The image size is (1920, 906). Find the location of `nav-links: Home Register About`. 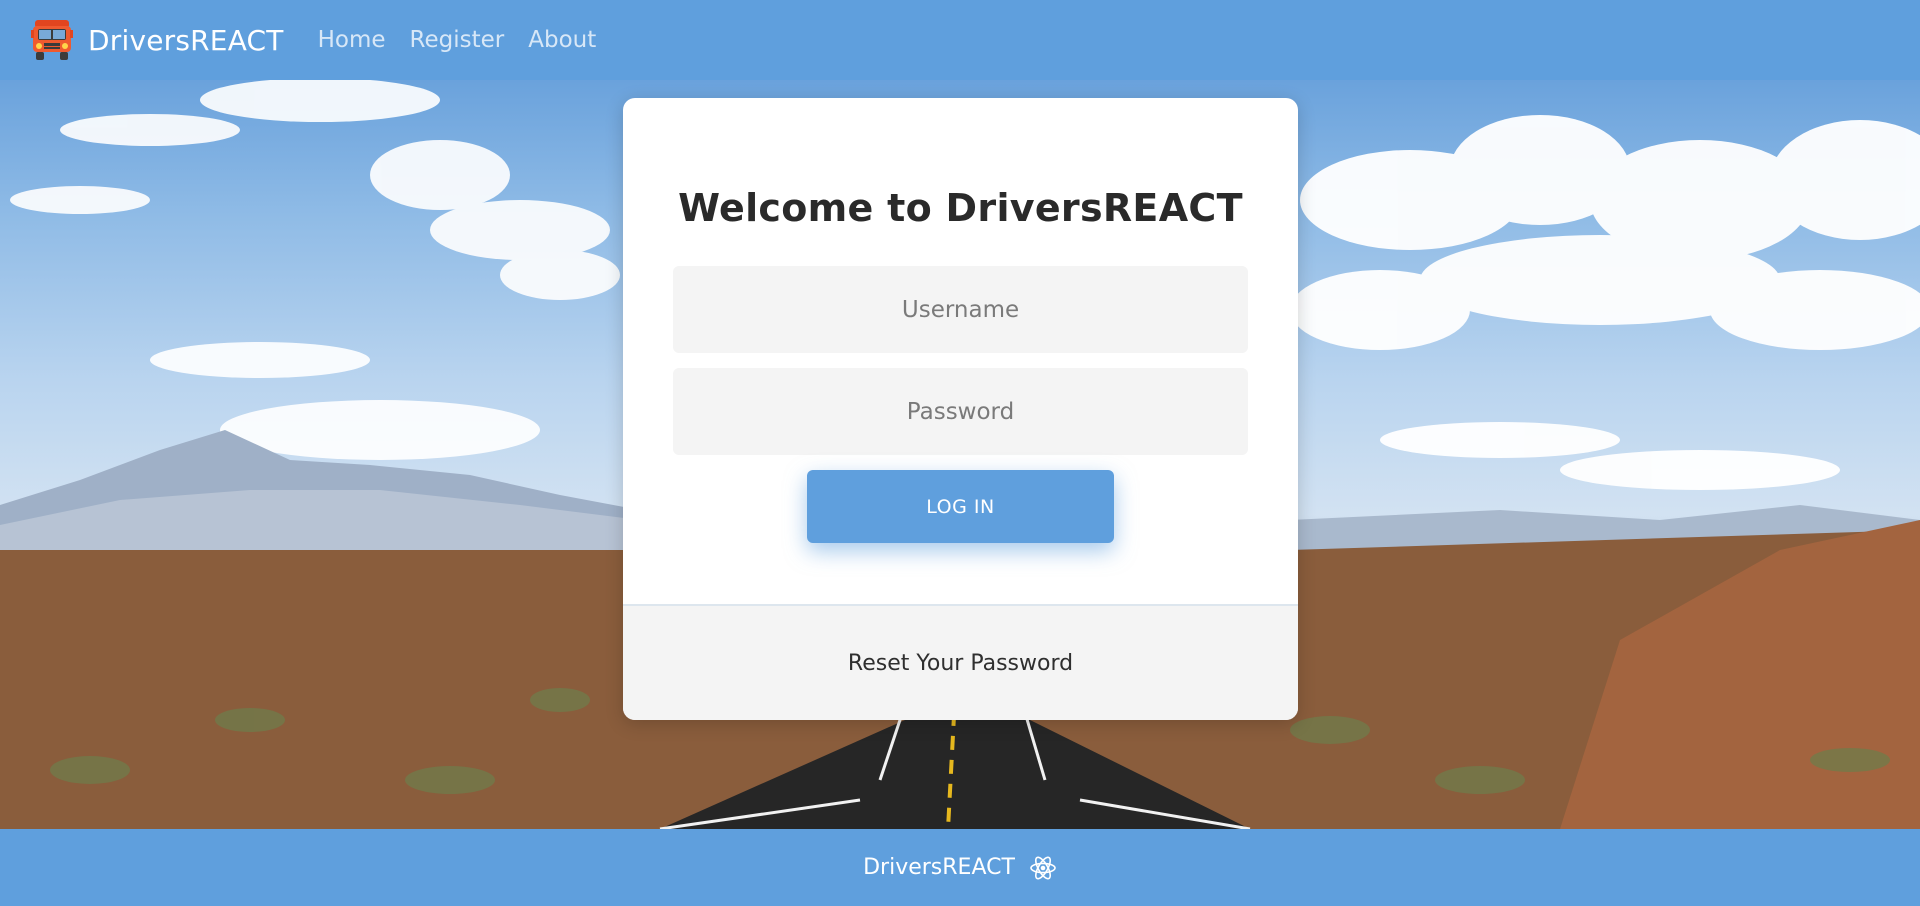

nav-links: Home Register About is located at coordinates (469, 40).